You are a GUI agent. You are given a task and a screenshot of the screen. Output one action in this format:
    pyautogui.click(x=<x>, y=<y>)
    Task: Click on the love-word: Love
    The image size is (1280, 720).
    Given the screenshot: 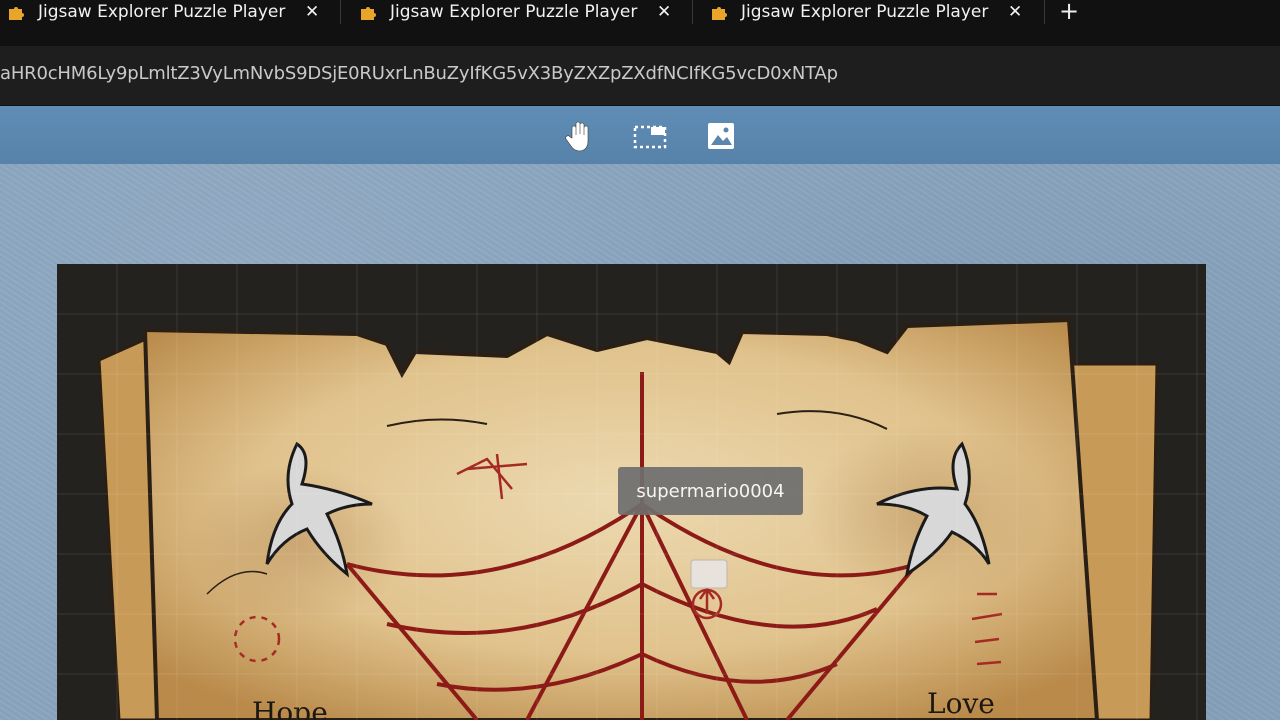 What is the action you would take?
    pyautogui.click(x=961, y=703)
    